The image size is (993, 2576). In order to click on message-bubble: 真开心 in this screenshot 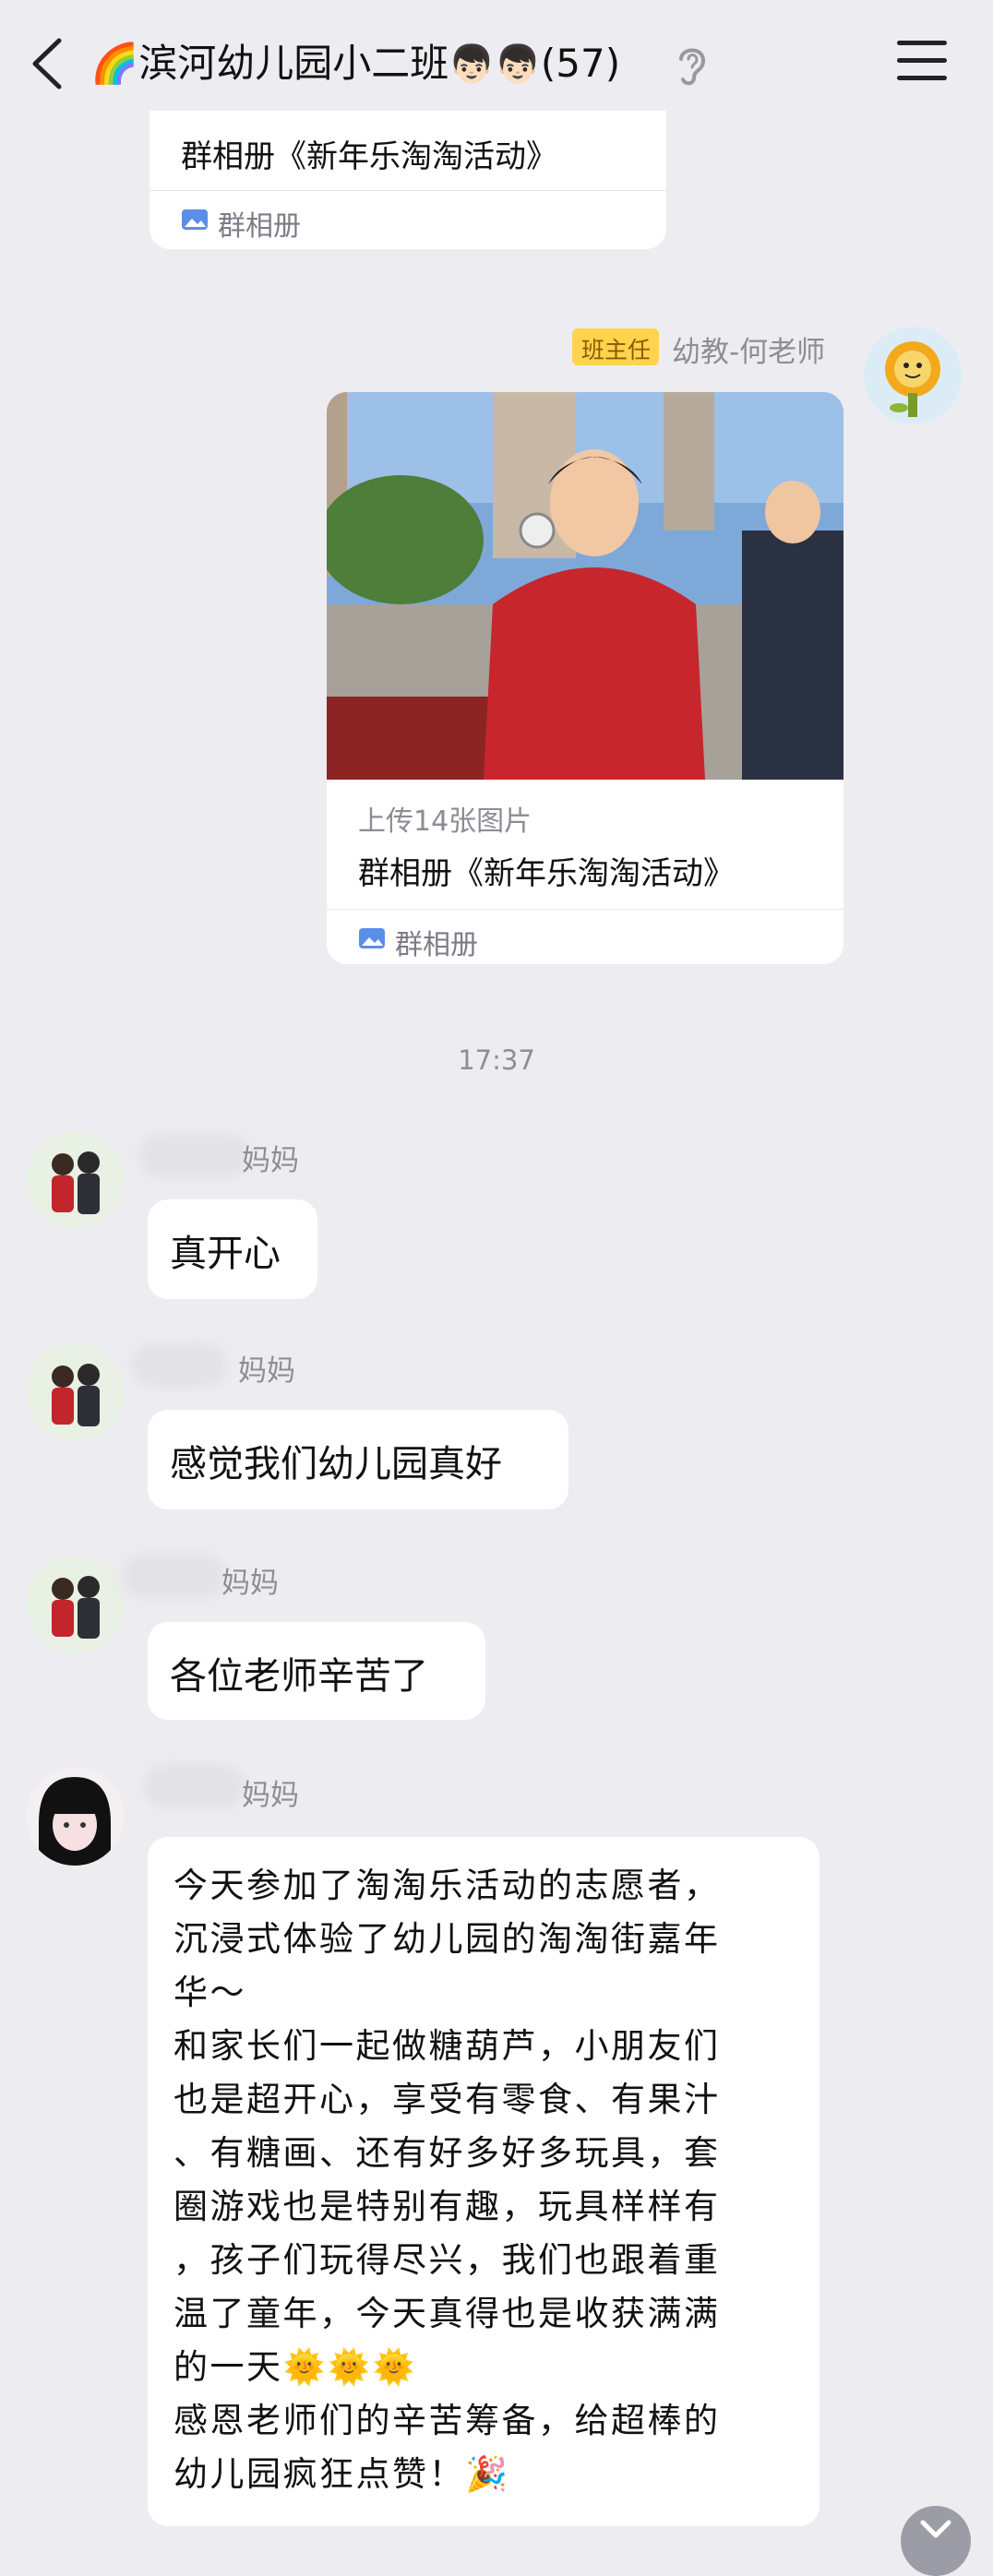, I will do `click(232, 1249)`.